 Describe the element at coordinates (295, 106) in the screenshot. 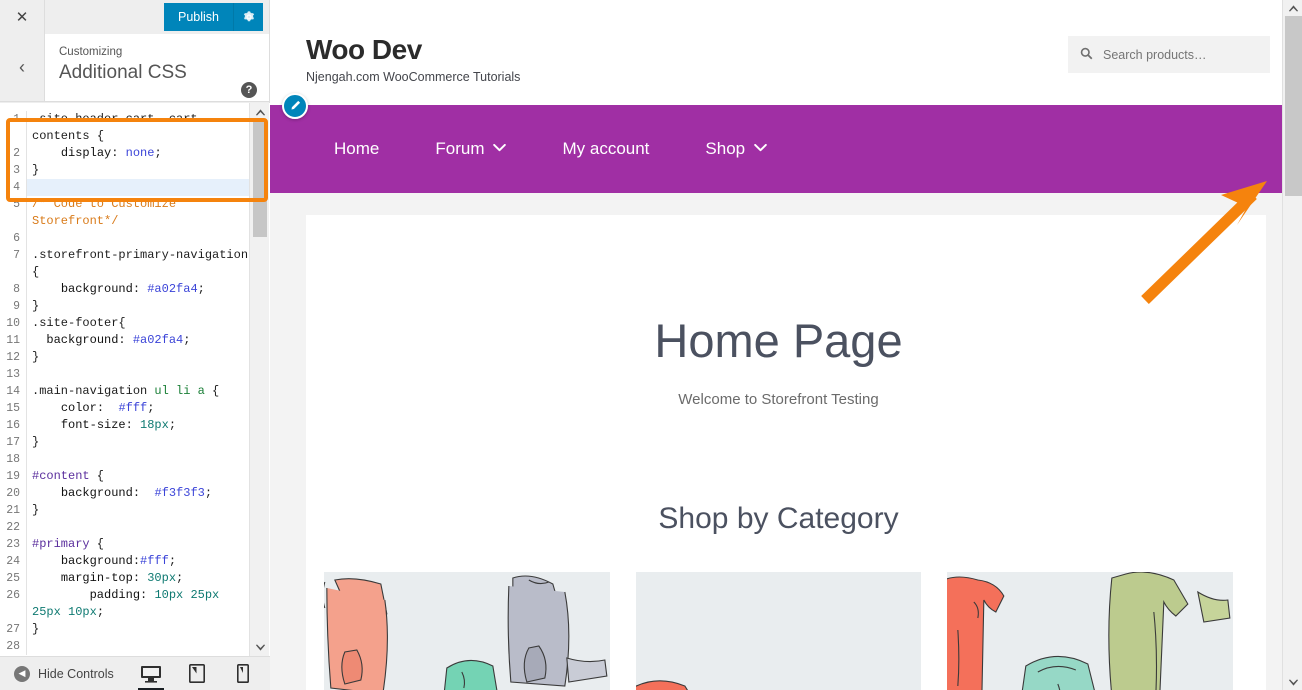

I see `pencil-icon` at that location.